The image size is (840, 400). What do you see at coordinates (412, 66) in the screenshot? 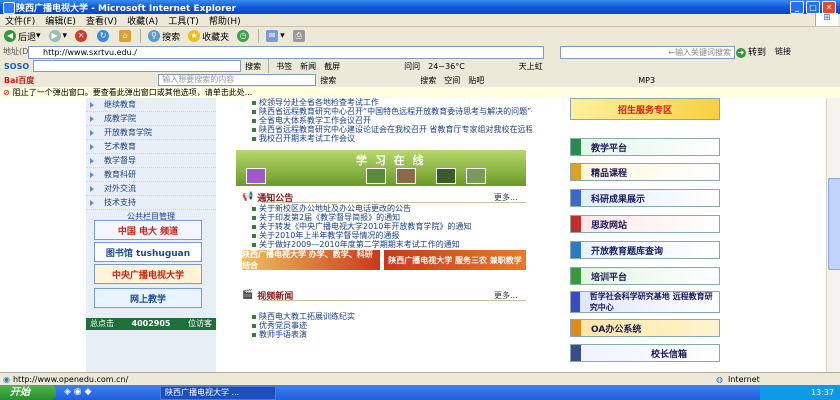
I see `soso-wenwen: 问问` at bounding box center [412, 66].